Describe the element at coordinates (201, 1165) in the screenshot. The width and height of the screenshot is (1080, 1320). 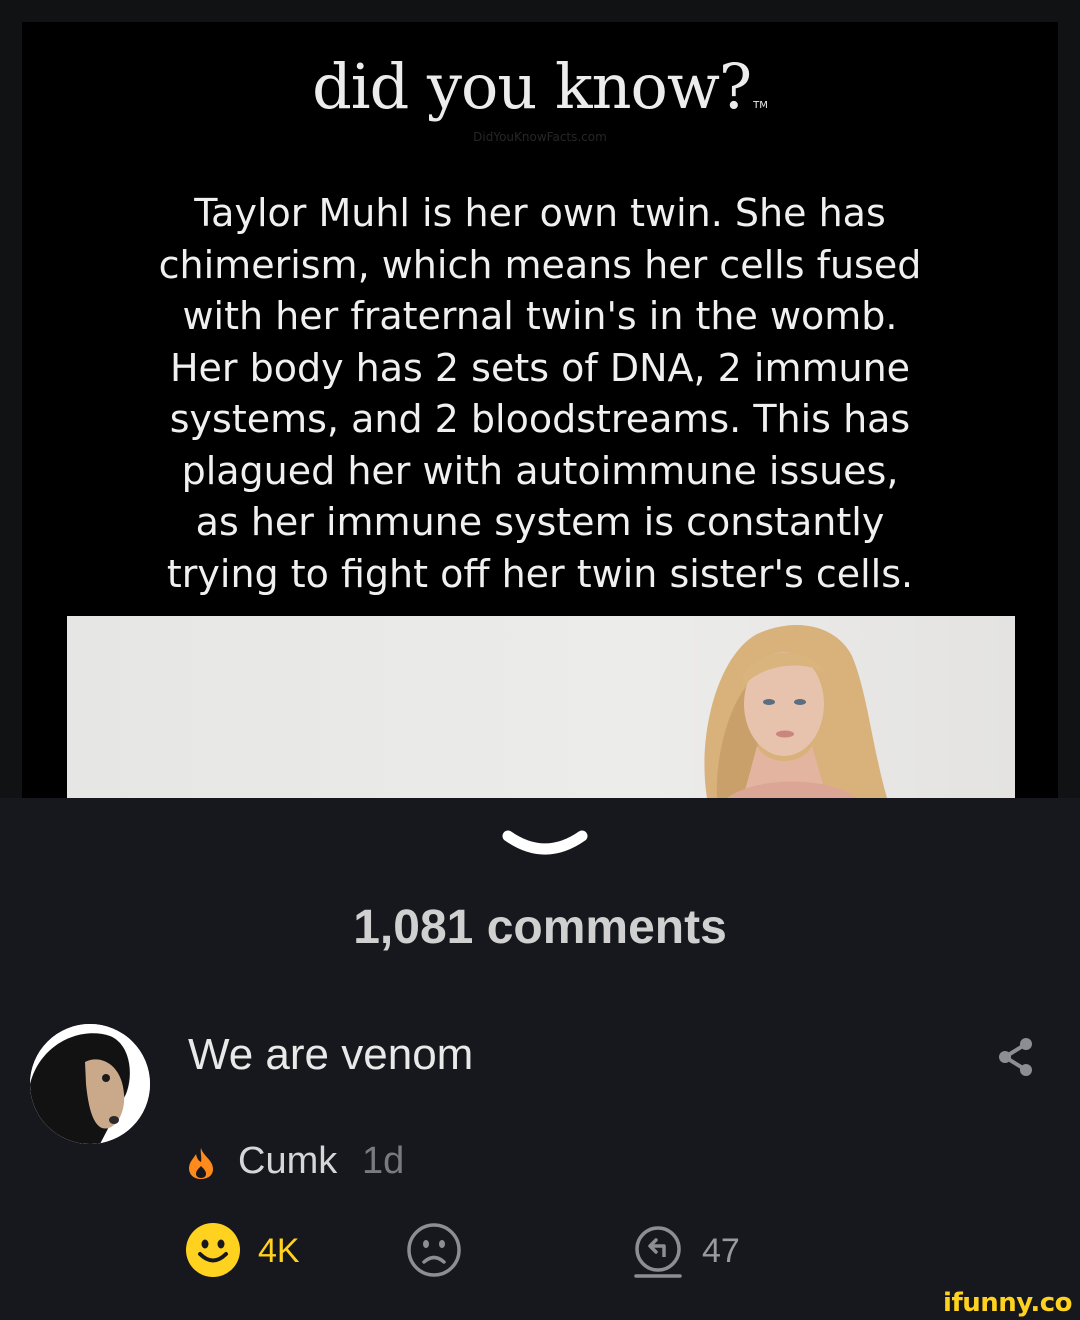
I see `fire-icon` at that location.